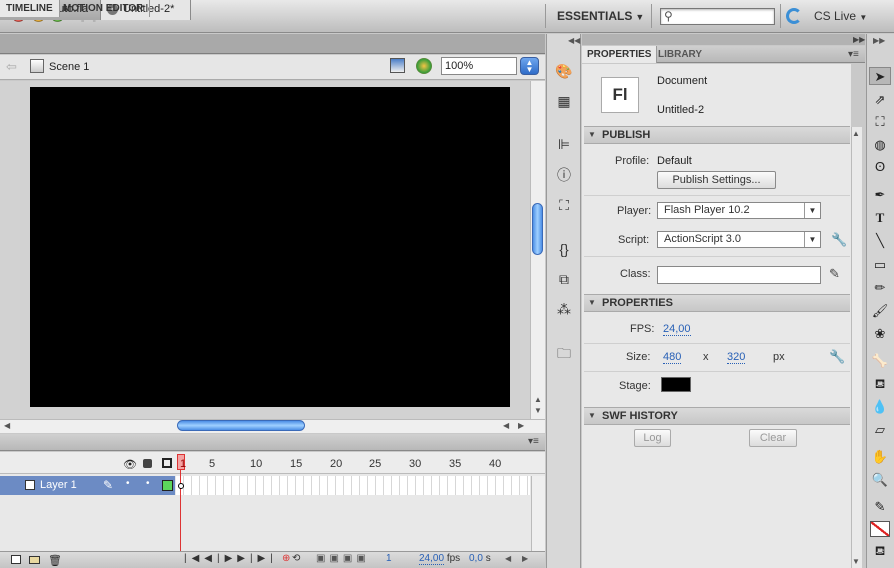 This screenshot has width=894, height=568. I want to click on layer-name: Layer 1, so click(58, 485).